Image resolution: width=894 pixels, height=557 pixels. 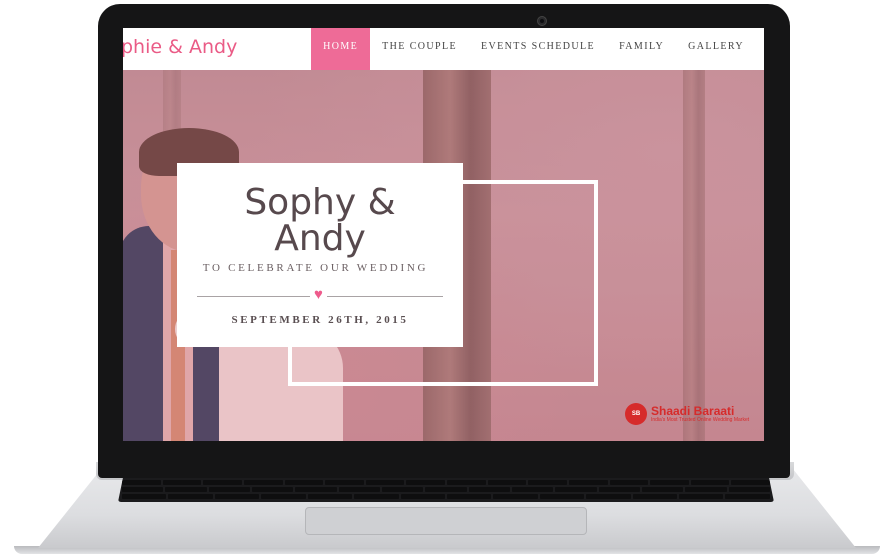 I want to click on nav-item-the-couple: The Couple, so click(x=419, y=49).